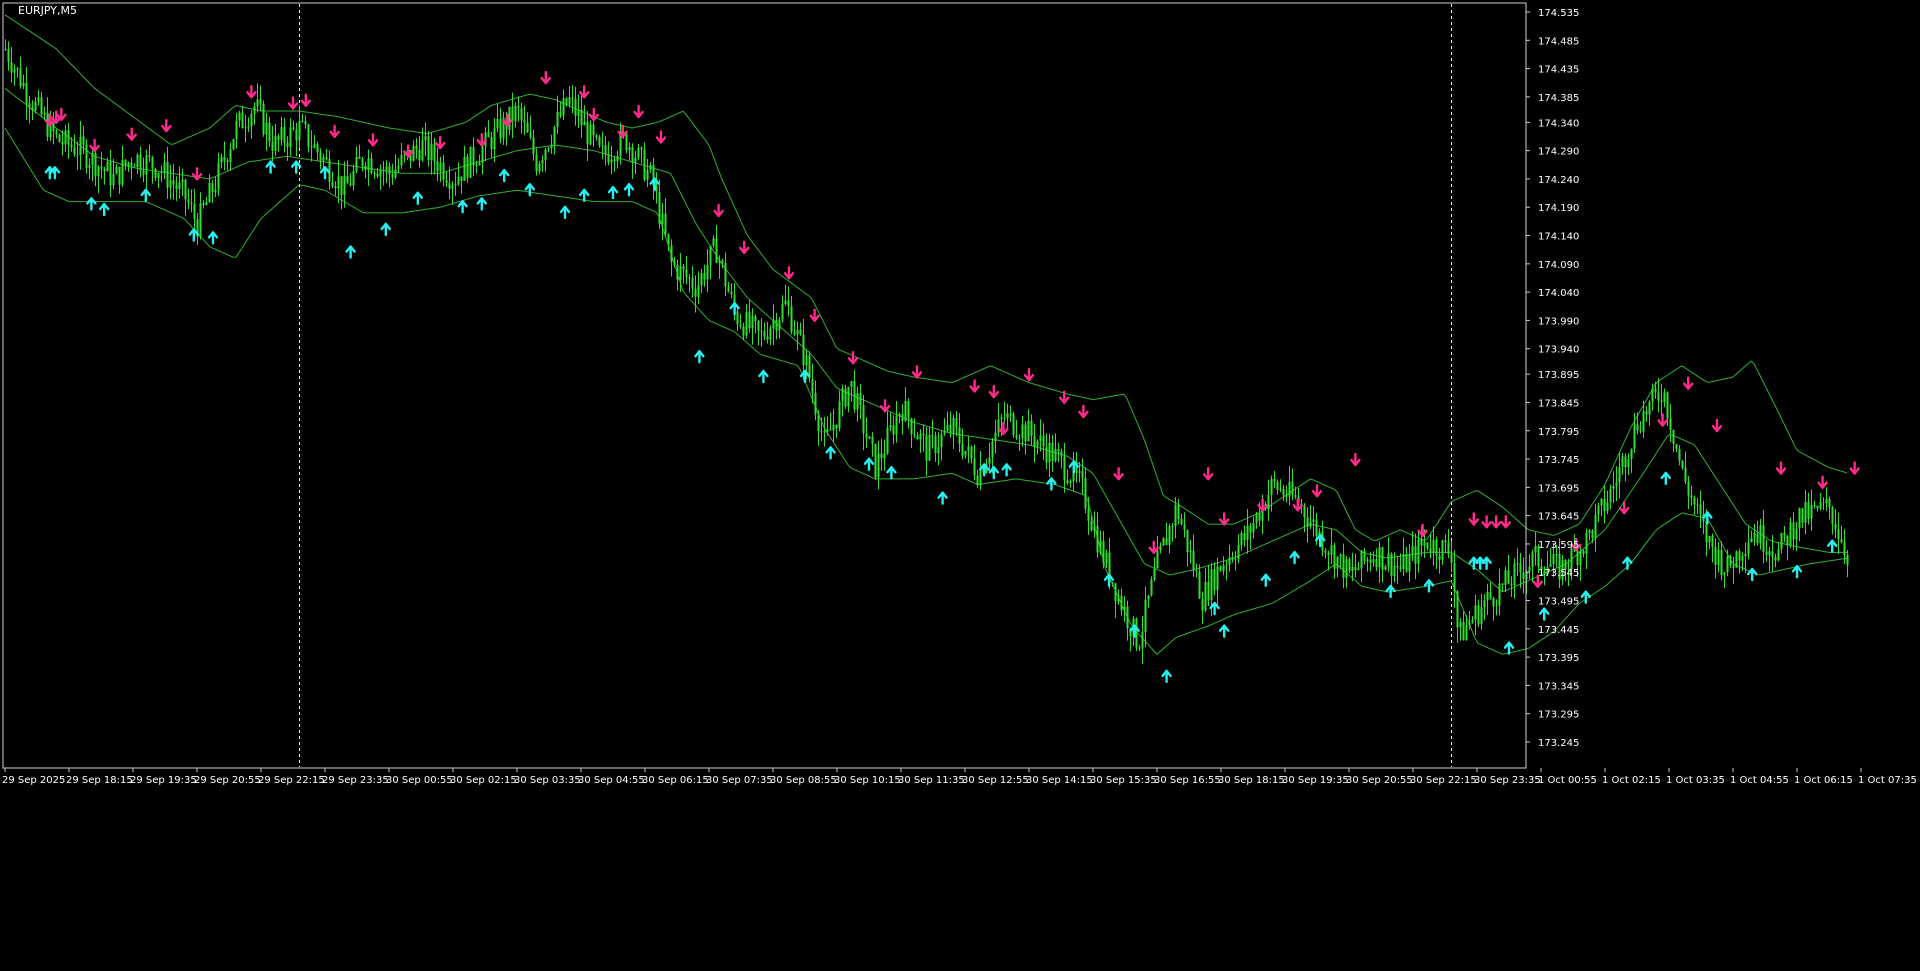 The image size is (1920, 971). I want to click on x-tick-label: 30 Sep 22:15, so click(1443, 780).